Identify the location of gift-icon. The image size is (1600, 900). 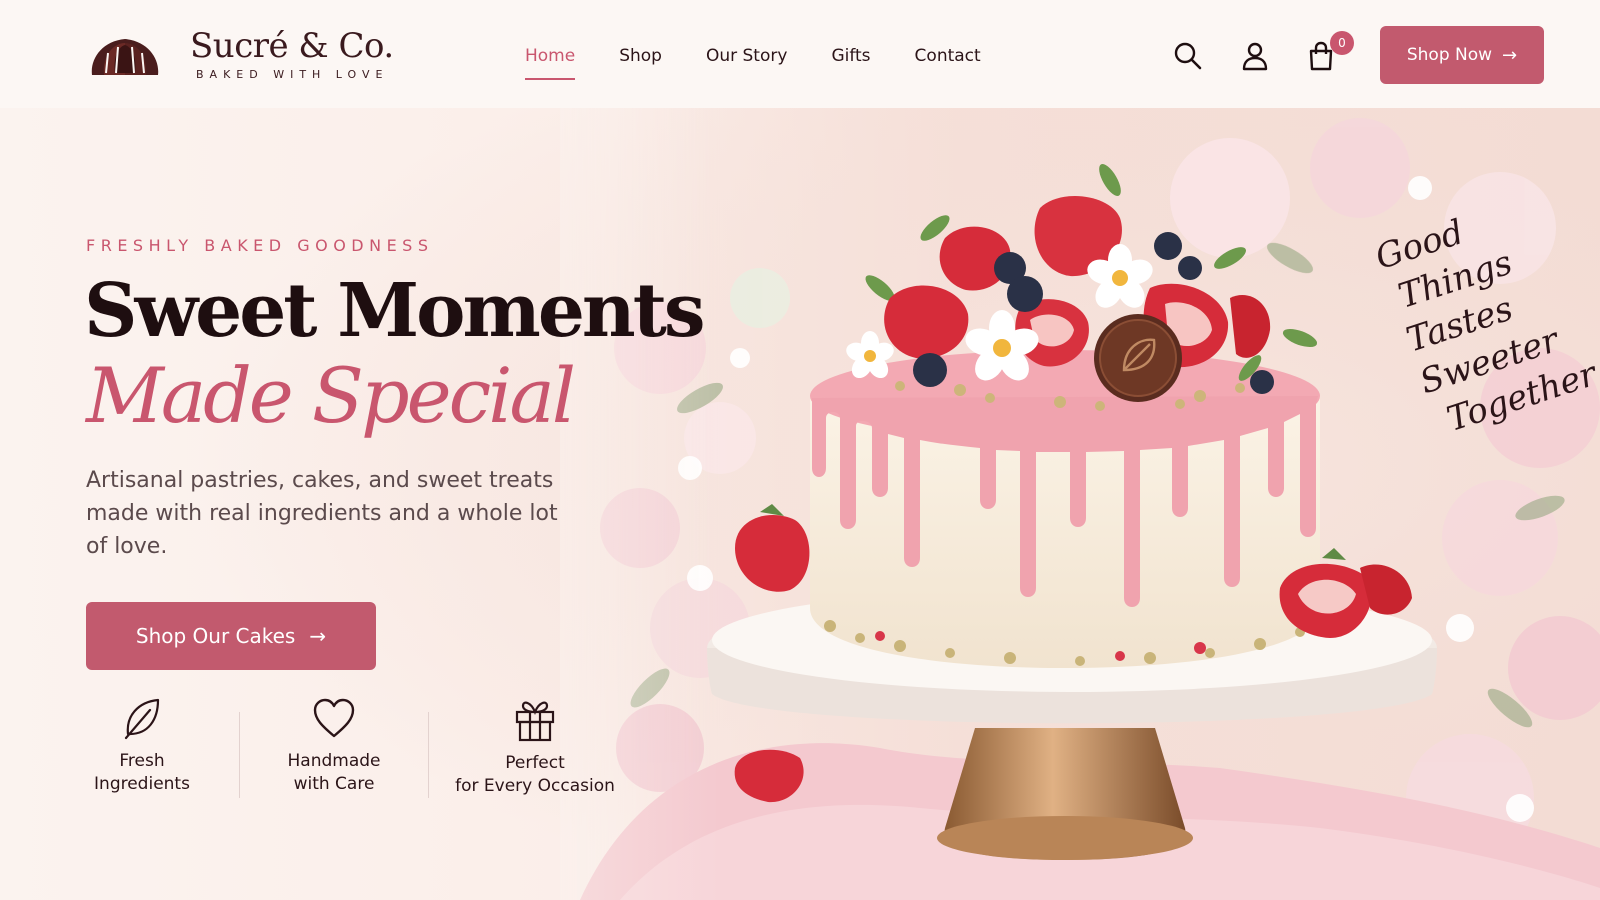
(535, 721).